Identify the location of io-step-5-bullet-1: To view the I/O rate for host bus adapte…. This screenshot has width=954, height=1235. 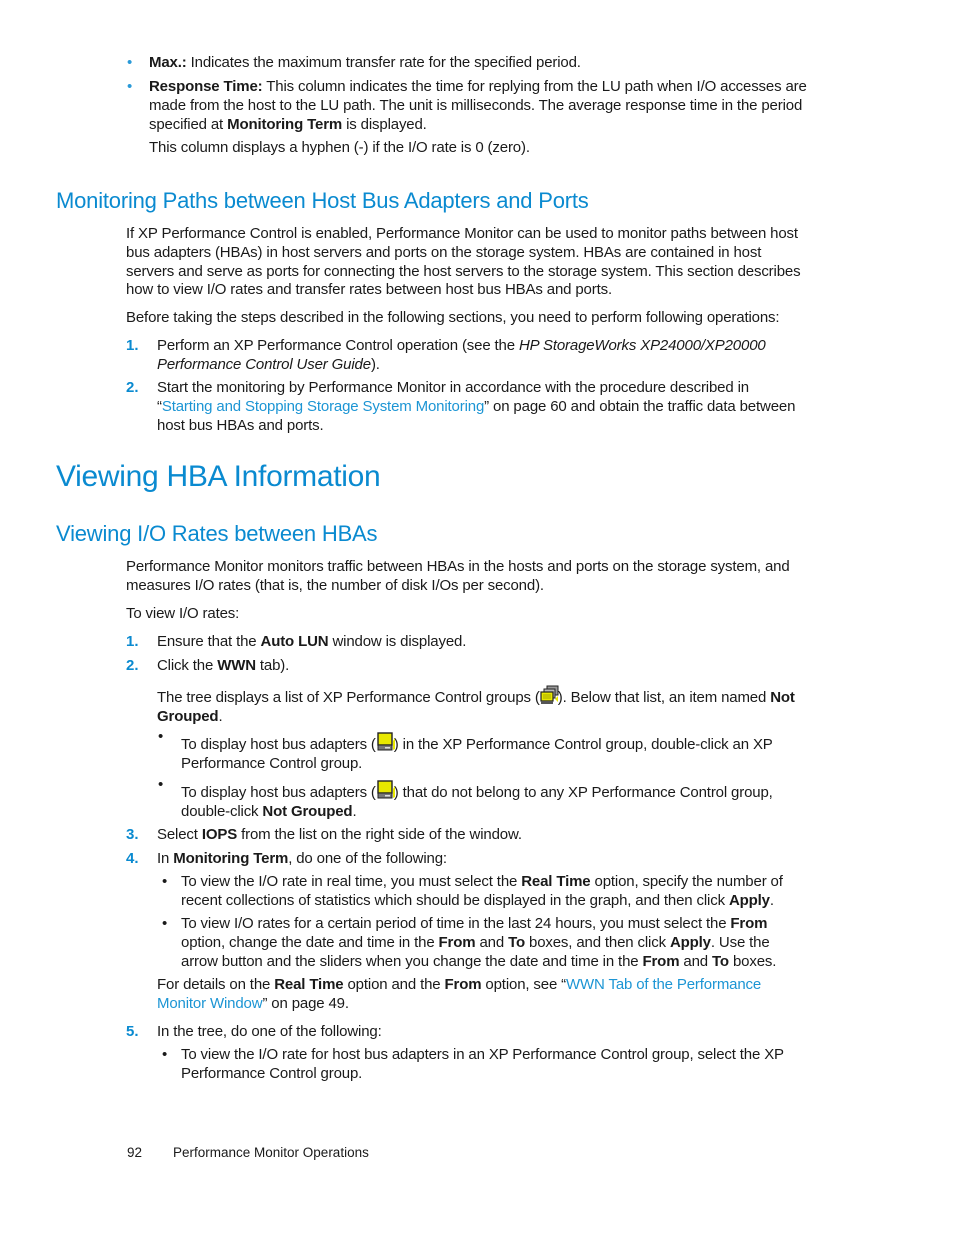
(482, 1064).